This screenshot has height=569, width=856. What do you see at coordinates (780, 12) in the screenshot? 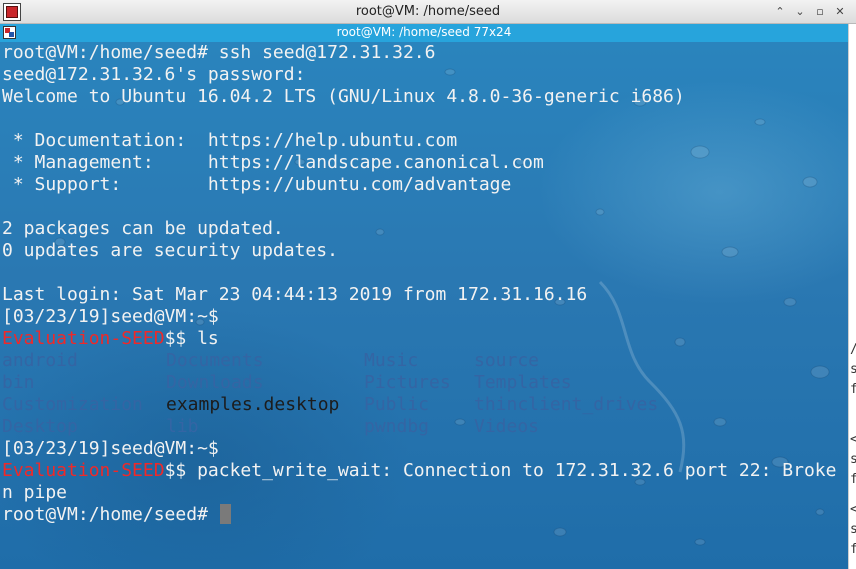
I see `shade-up-icon: ⌃` at bounding box center [780, 12].